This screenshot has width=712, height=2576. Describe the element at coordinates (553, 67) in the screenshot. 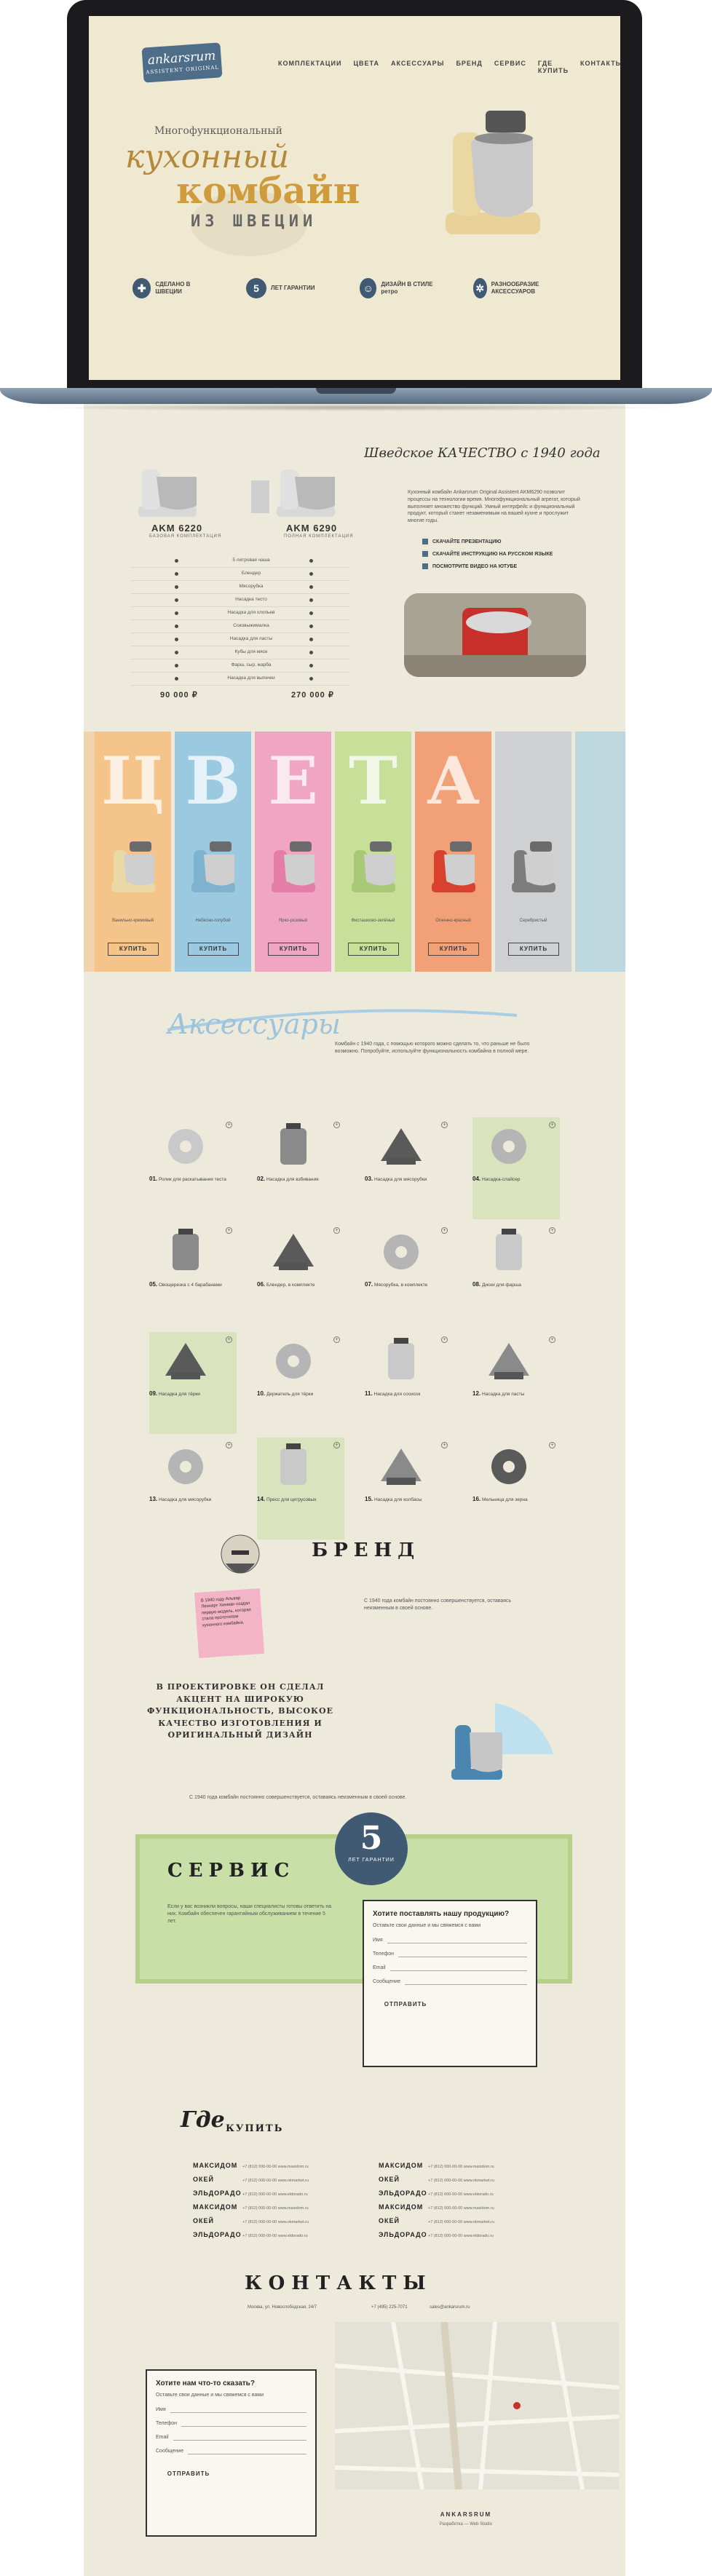

I see `nav-item-where-buy: ГДЕ КУПИТЬ` at that location.